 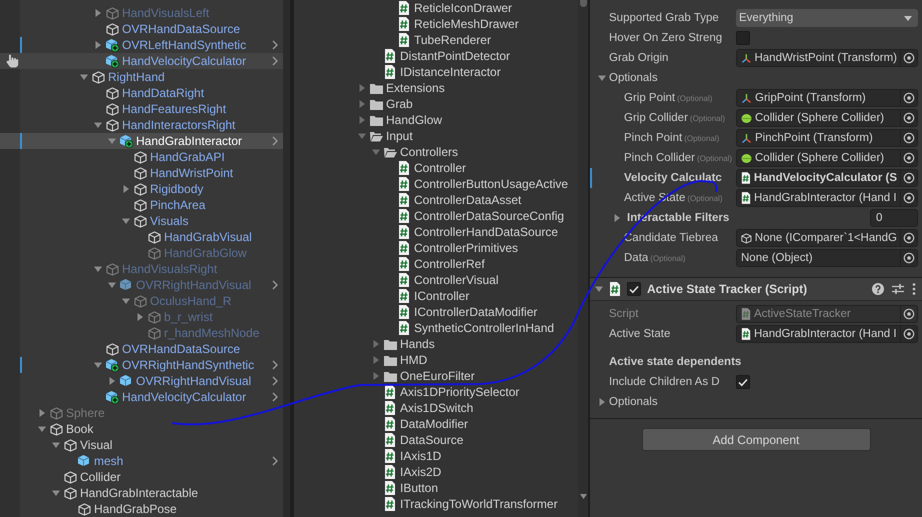 What do you see at coordinates (486, 232) in the screenshot?
I see `asset-name: ControllerHandDataSource` at bounding box center [486, 232].